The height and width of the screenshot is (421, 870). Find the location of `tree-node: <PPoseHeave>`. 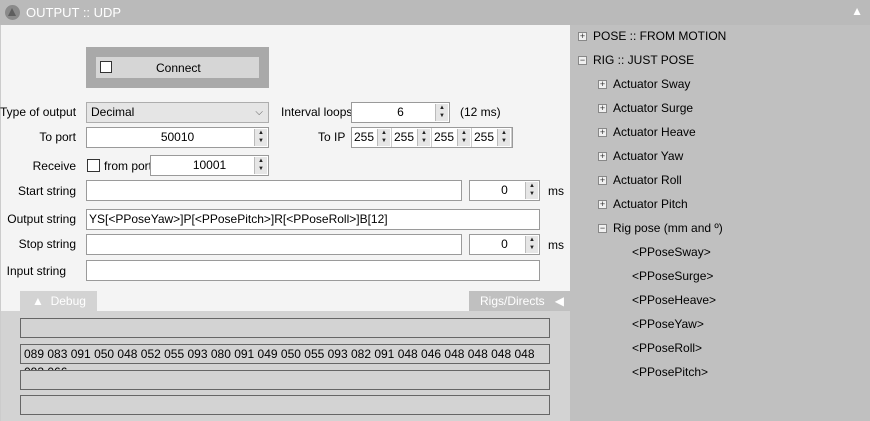

tree-node: <PPoseHeave> is located at coordinates (674, 300).